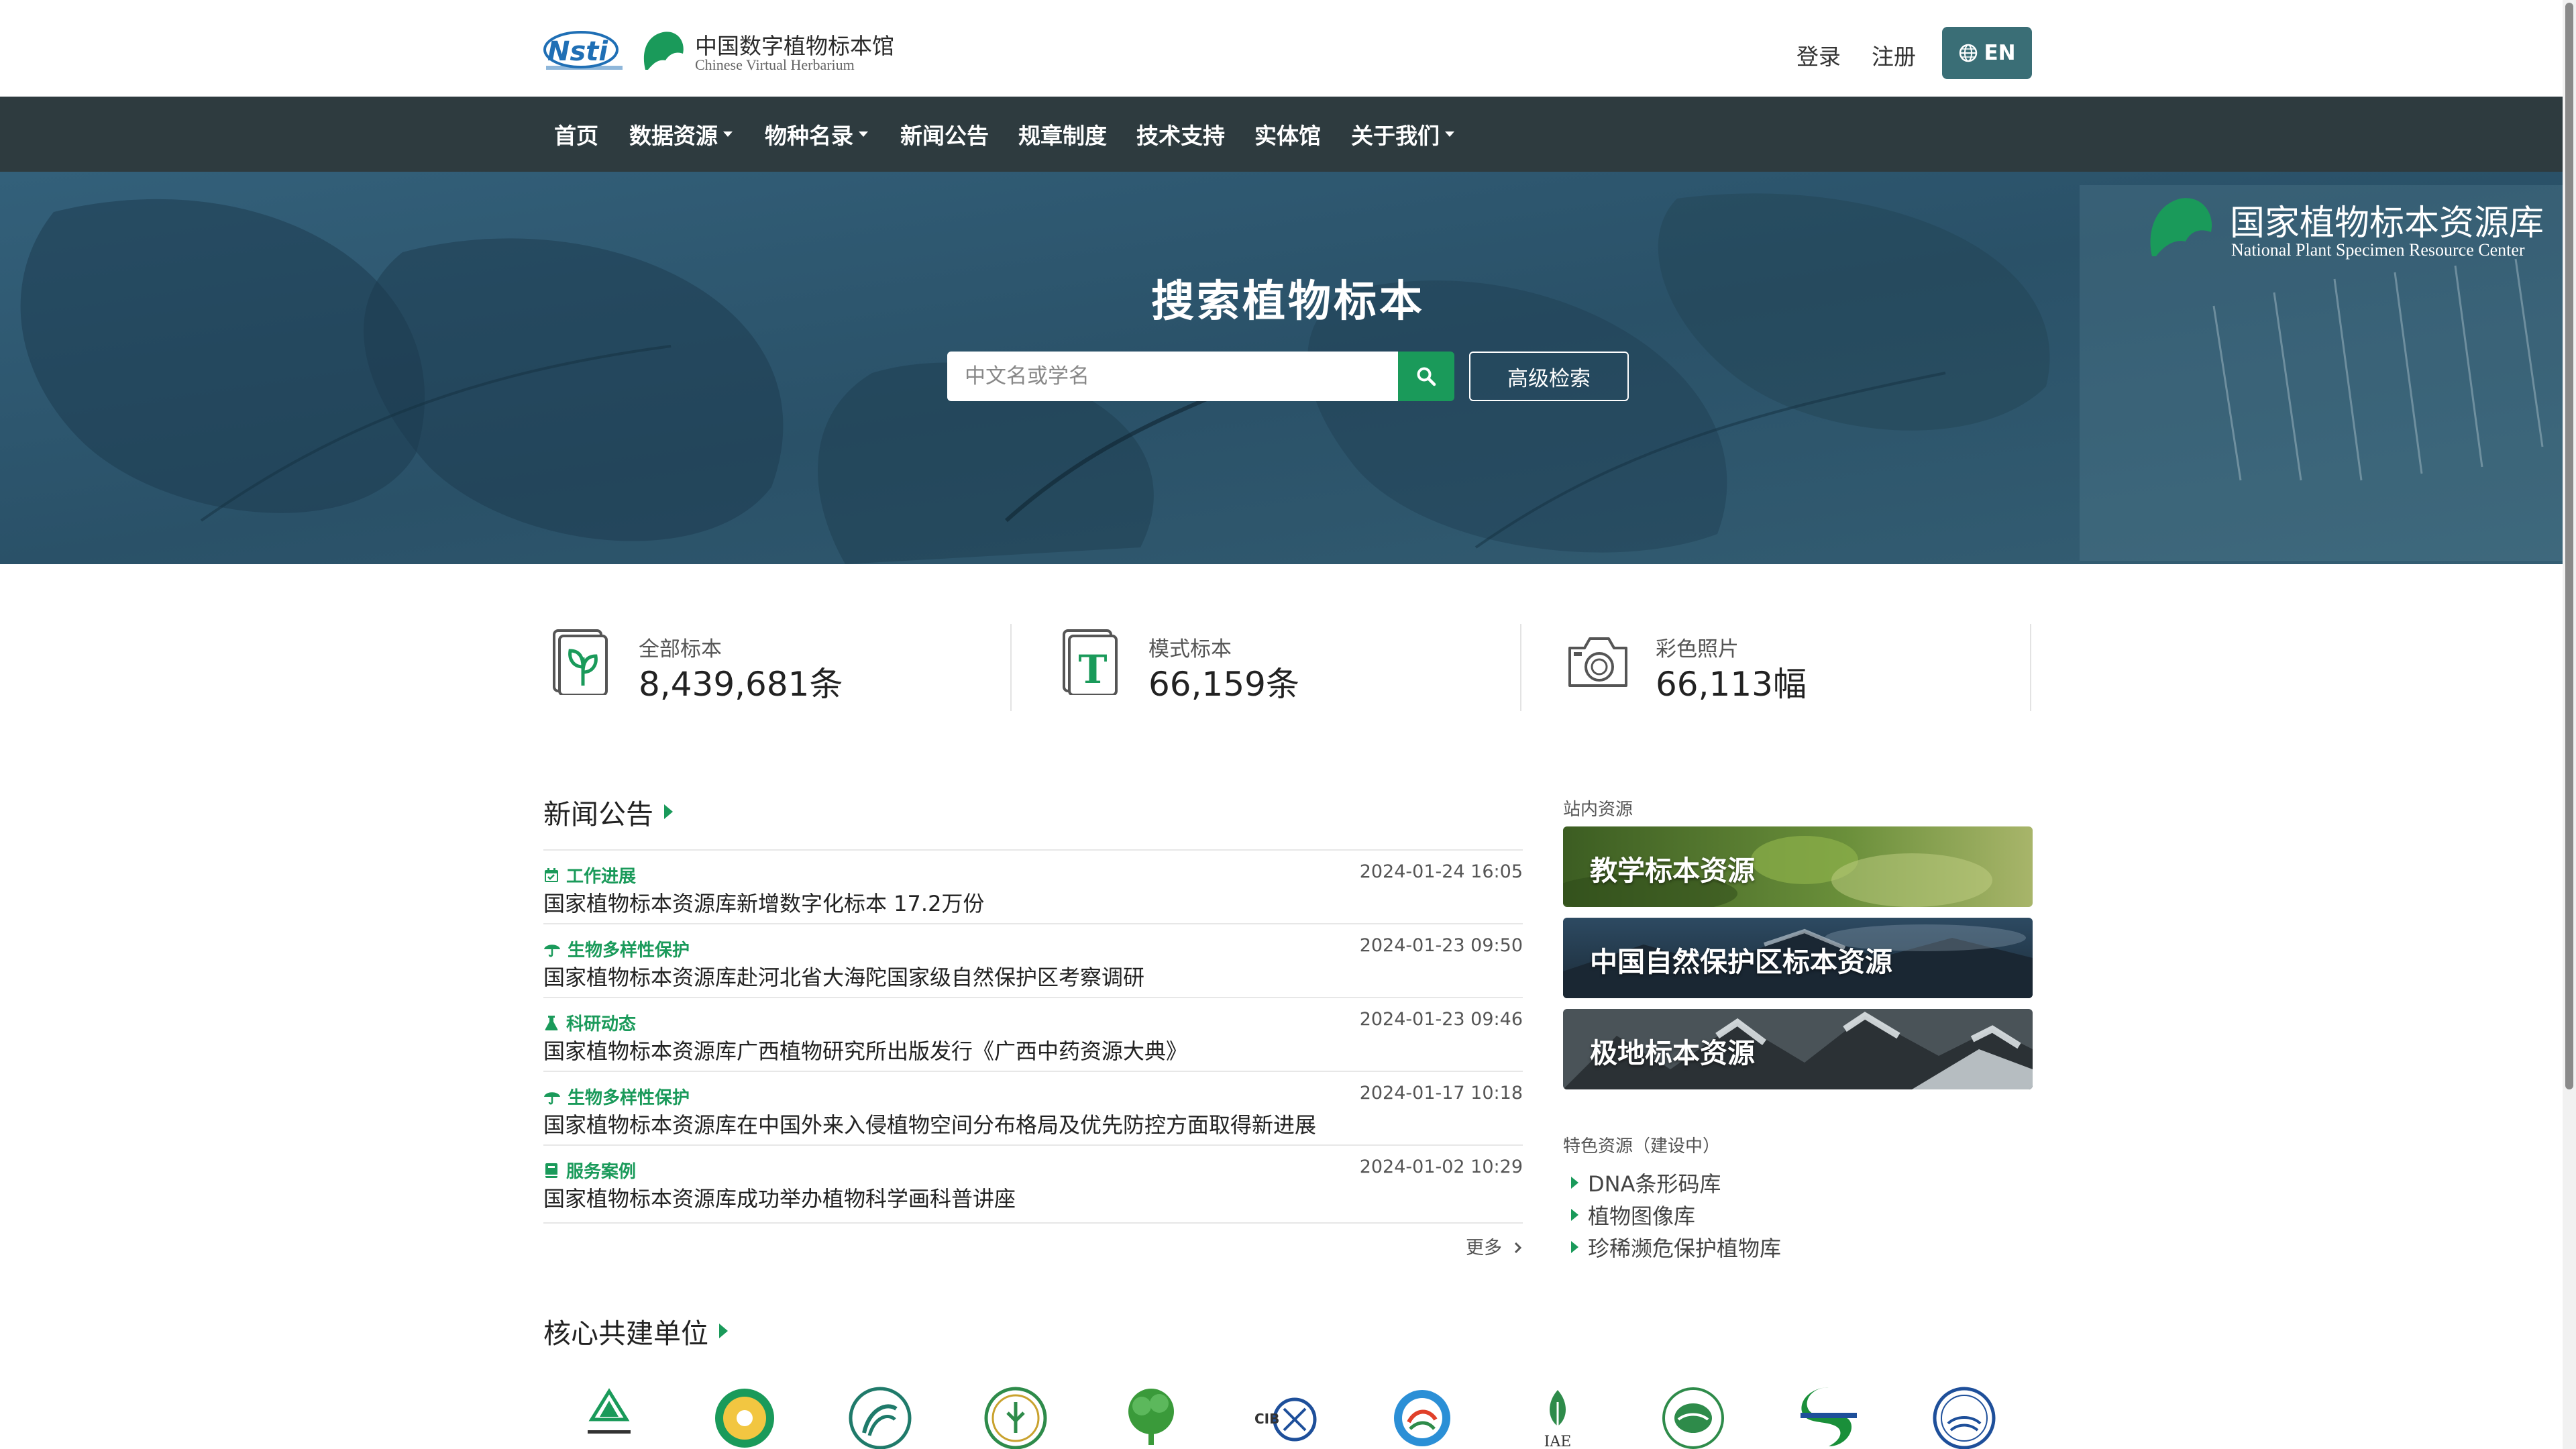 The height and width of the screenshot is (1449, 2576). Describe the element at coordinates (673, 136) in the screenshot. I see `nav-data-resources-label: 数据资源` at that location.